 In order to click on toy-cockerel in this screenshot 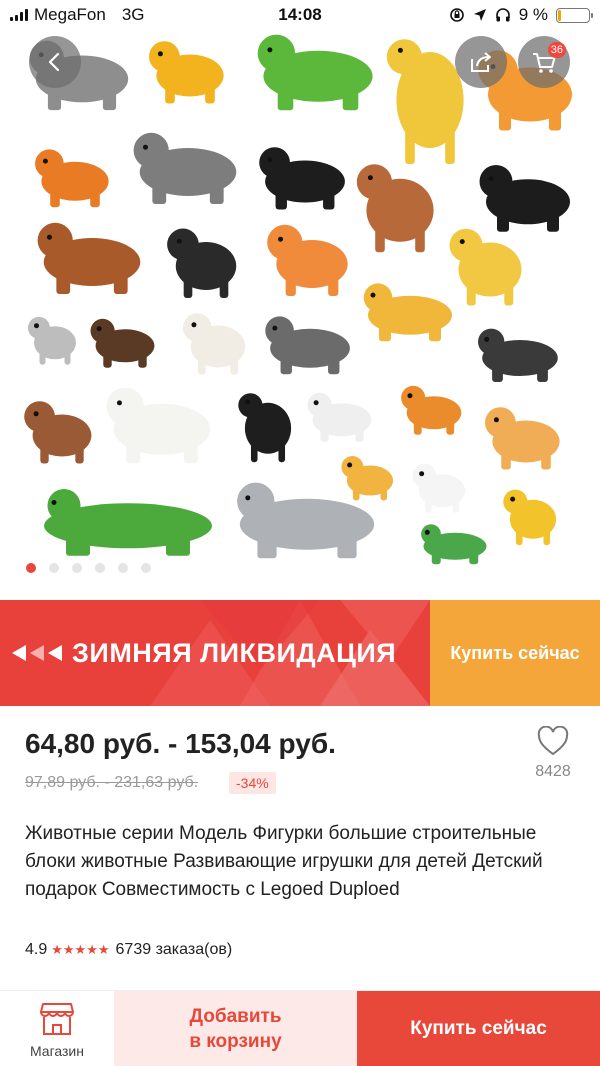, I will do `click(186, 72)`.